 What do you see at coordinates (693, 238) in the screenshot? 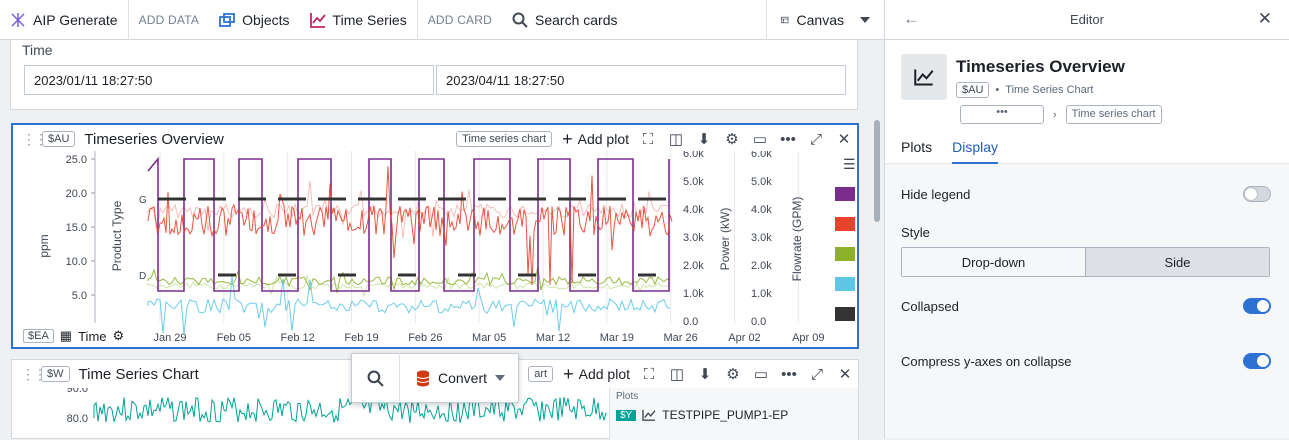
I see `power-tick-label: 3.0k` at bounding box center [693, 238].